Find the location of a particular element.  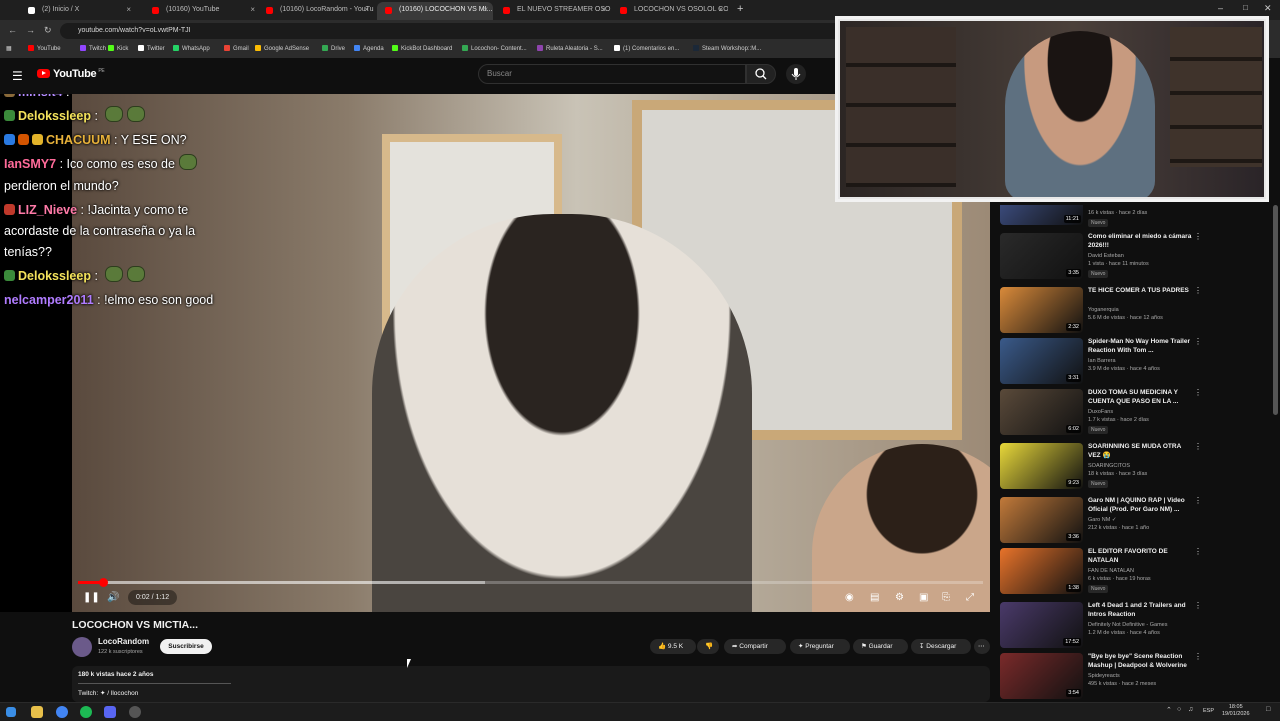

spotify-icon is located at coordinates (86, 712).